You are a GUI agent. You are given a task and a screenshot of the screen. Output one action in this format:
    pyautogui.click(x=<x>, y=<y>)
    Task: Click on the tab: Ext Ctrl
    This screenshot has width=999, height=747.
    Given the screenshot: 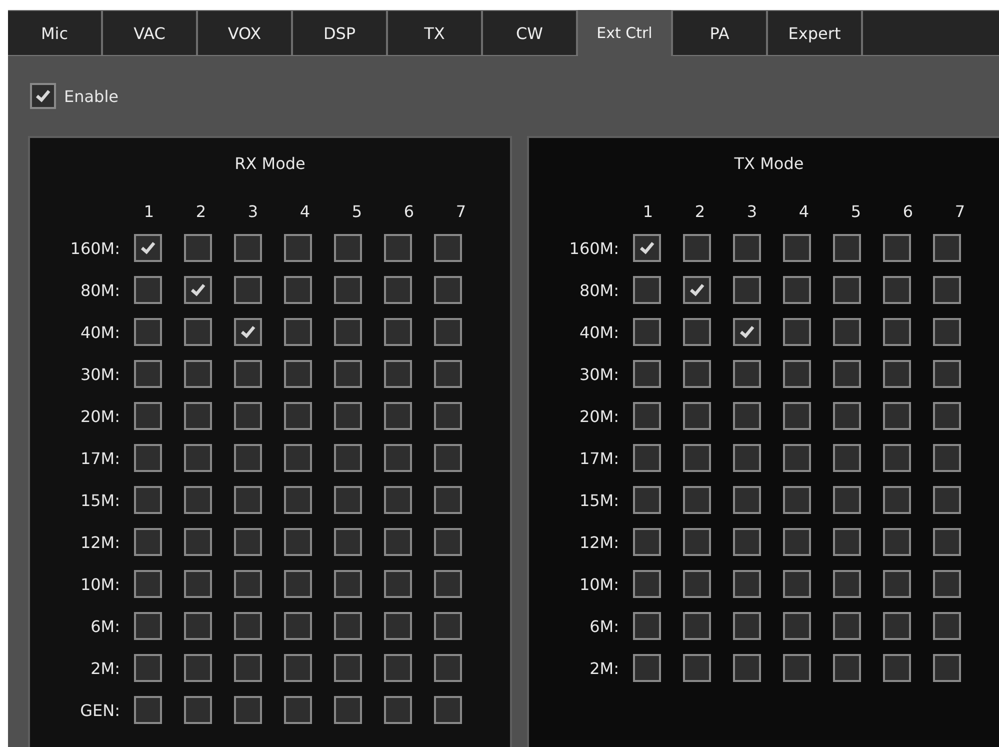 What is the action you would take?
    pyautogui.click(x=625, y=33)
    